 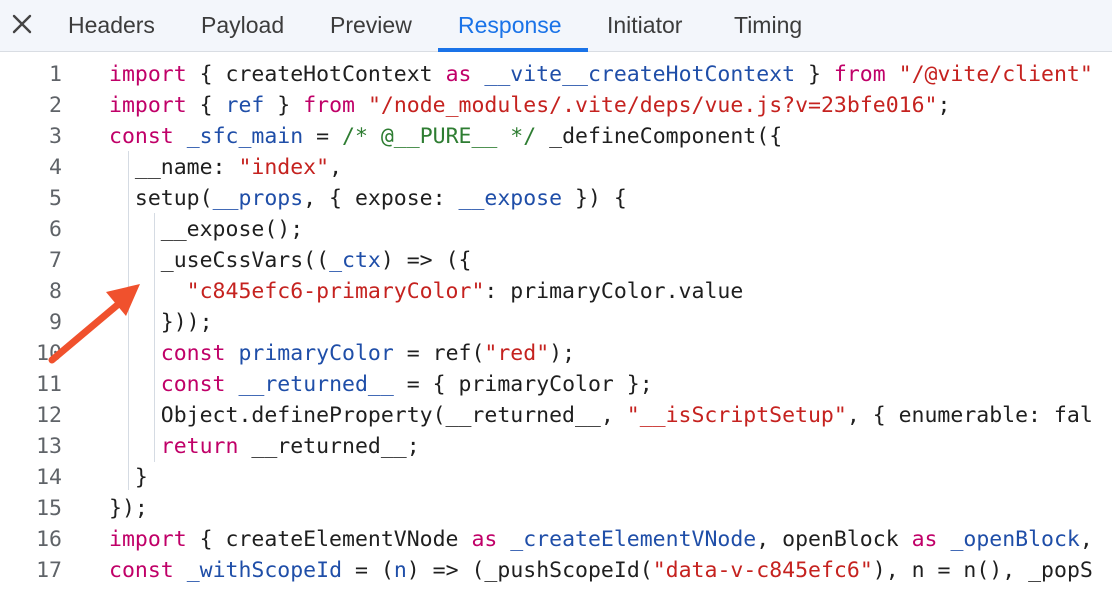 What do you see at coordinates (556, 167) in the screenshot?
I see `code-line: 4 __name: "index",` at bounding box center [556, 167].